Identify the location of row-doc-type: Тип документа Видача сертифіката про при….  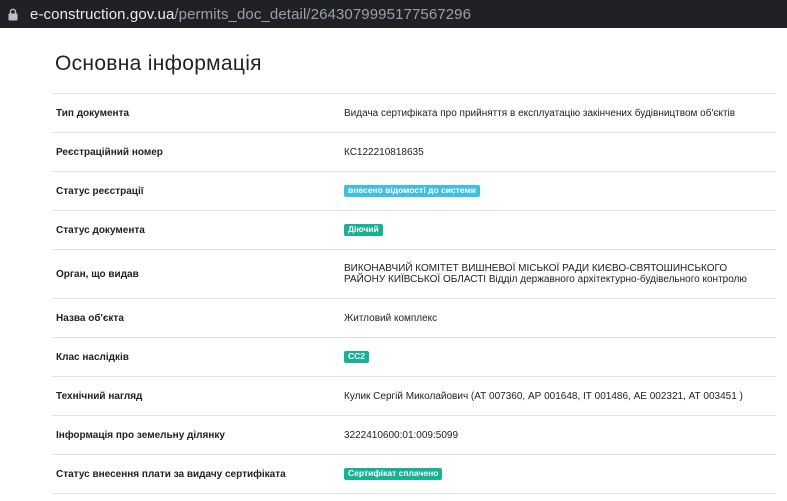
(414, 112).